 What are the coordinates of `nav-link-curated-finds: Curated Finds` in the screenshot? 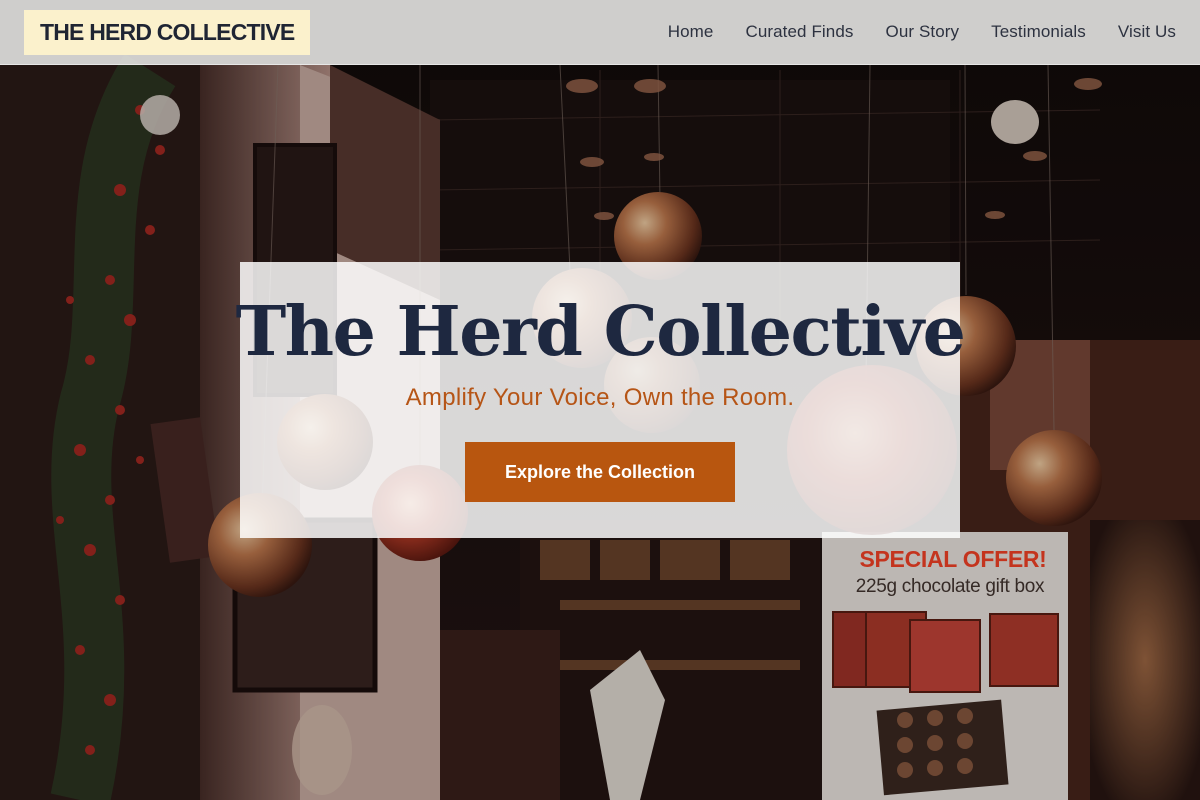 It's located at (799, 32).